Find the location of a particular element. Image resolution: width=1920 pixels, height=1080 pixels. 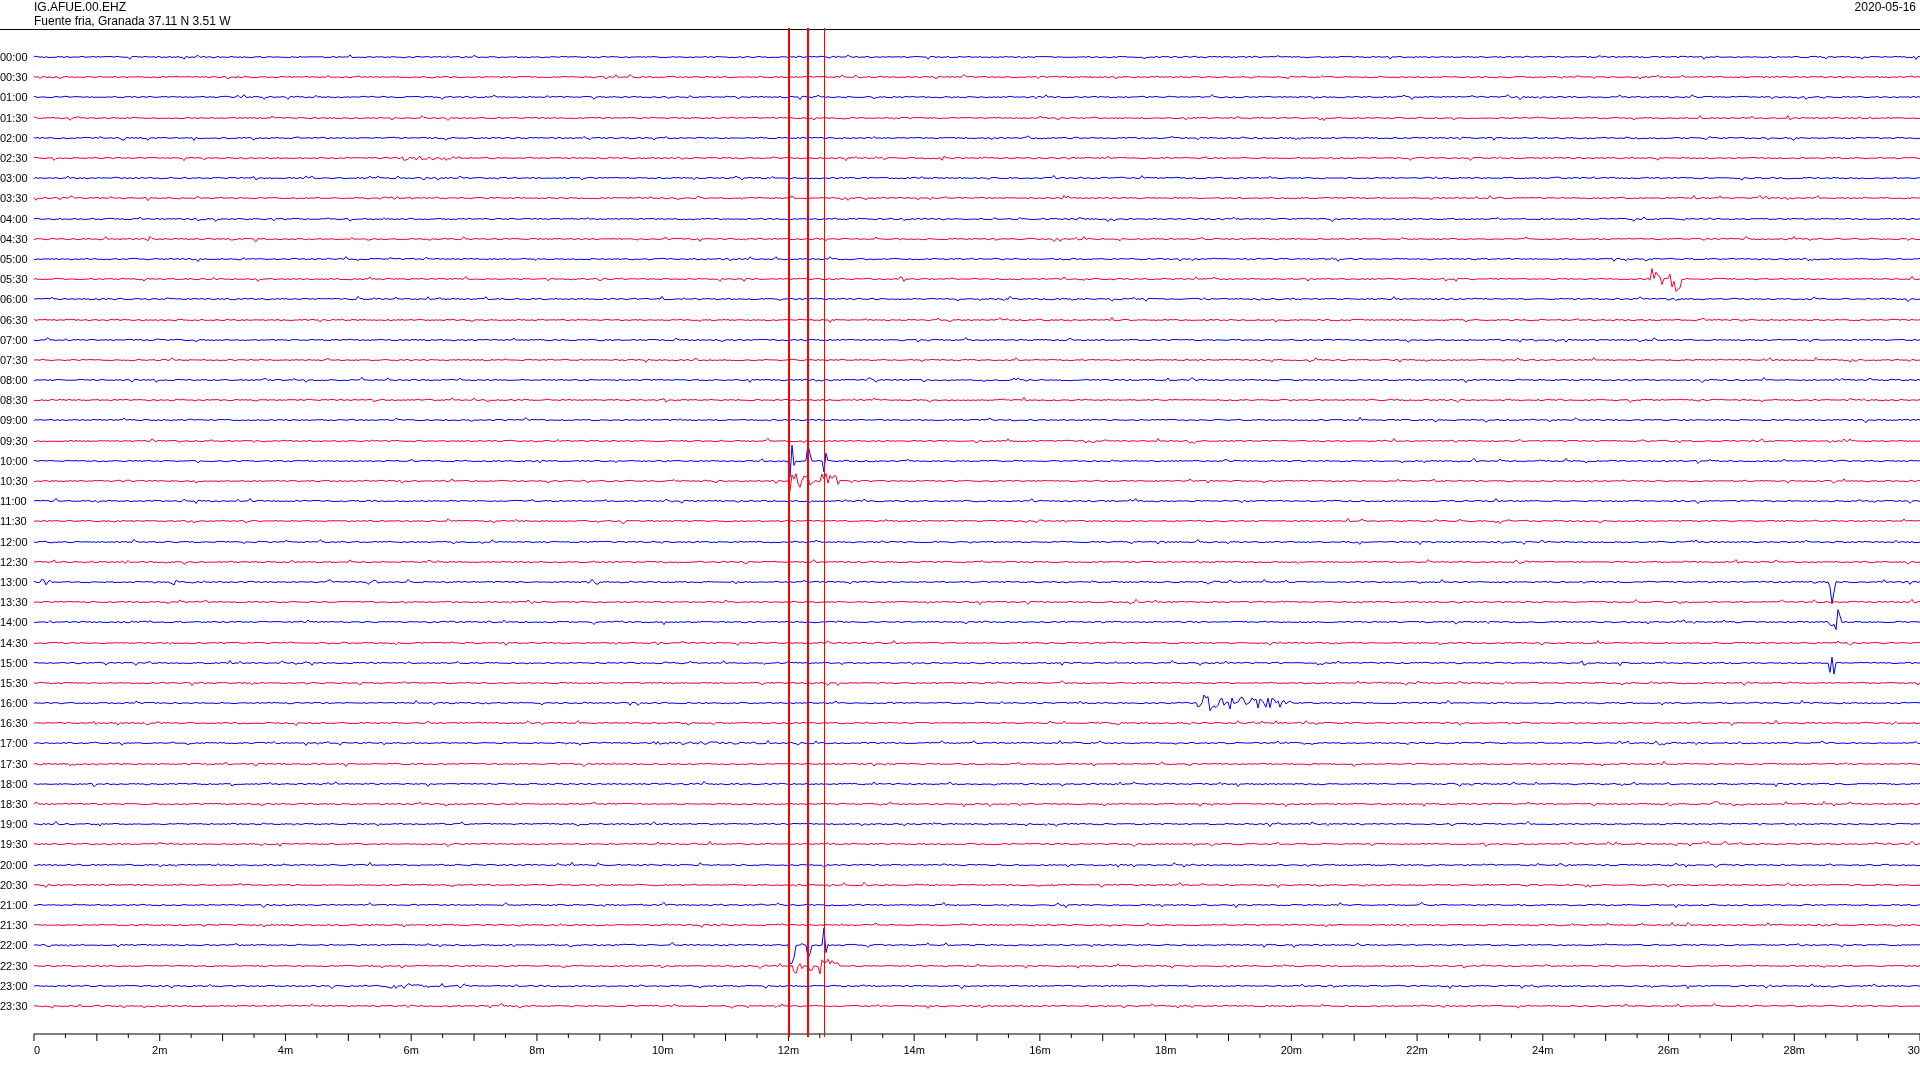

time-label: 04:00 is located at coordinates (14, 218).